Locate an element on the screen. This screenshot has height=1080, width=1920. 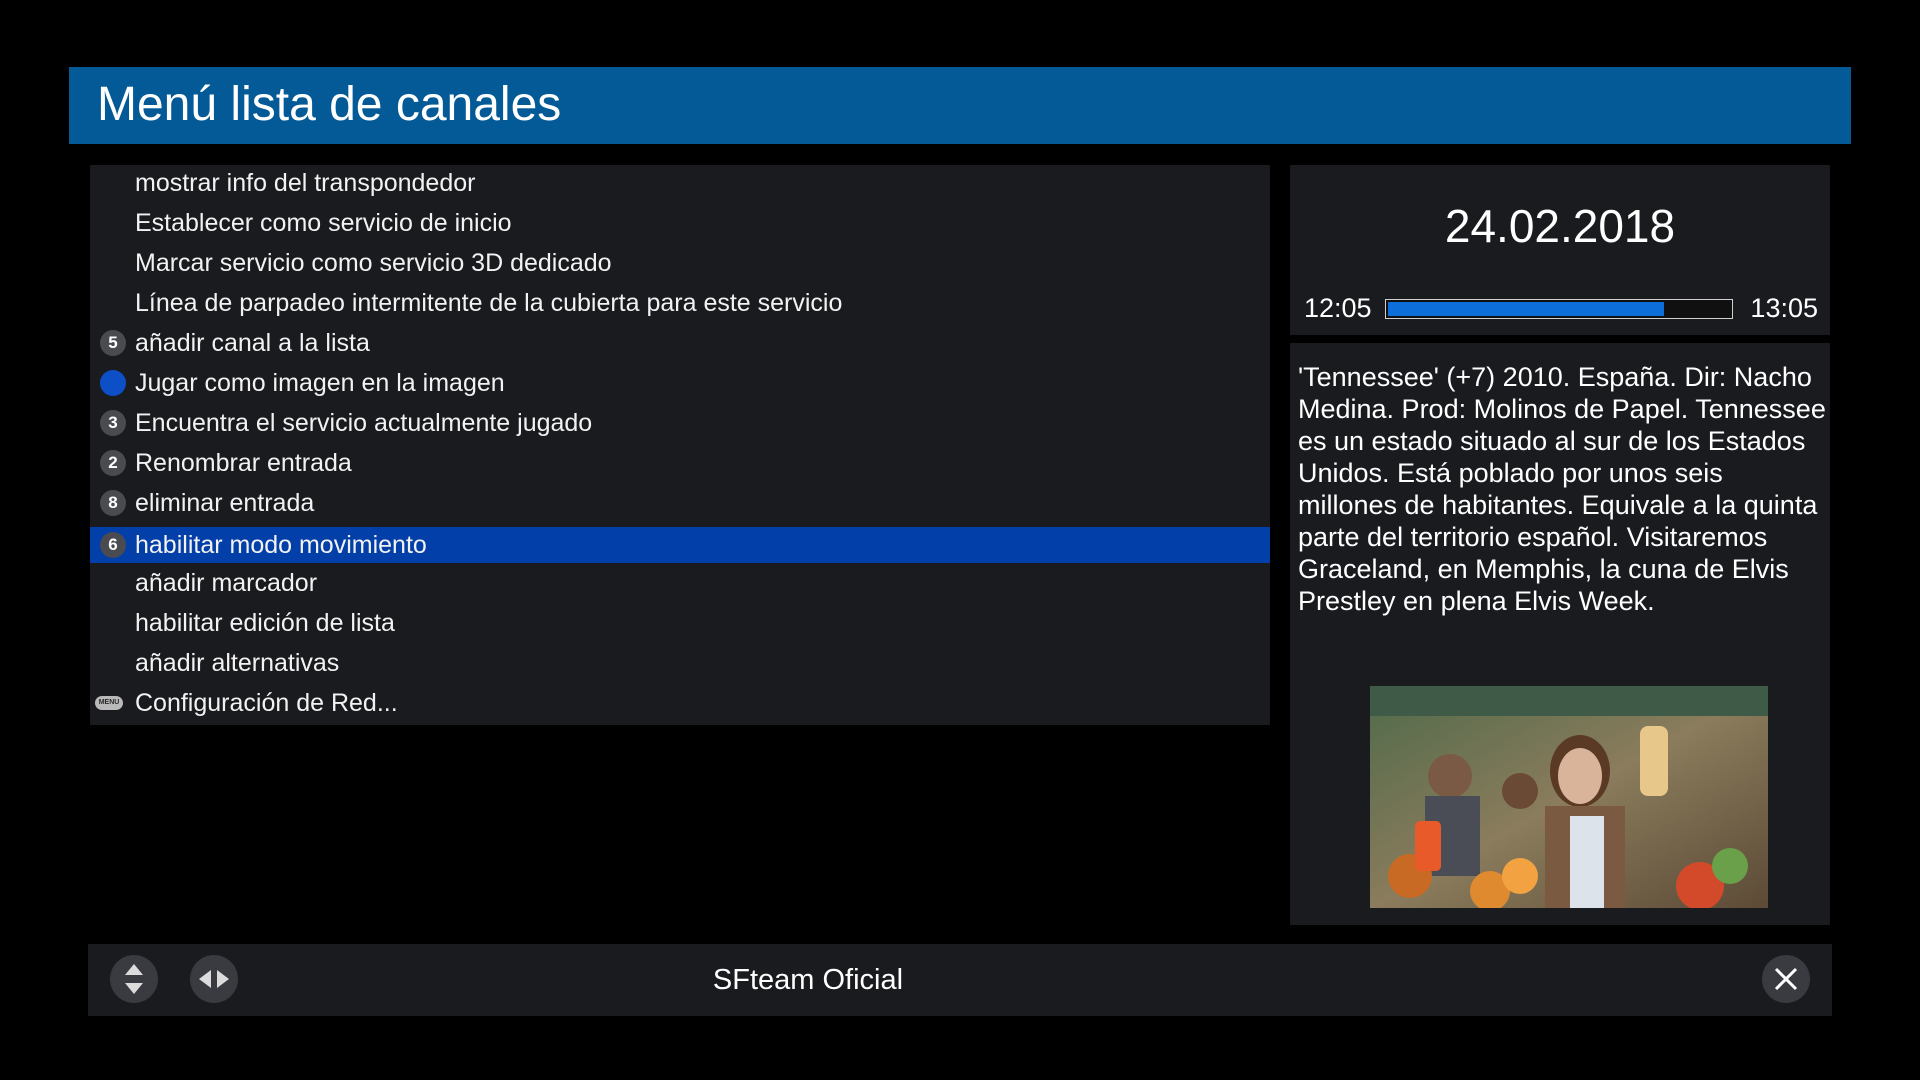
key-2-icon: 2 is located at coordinates (113, 463).